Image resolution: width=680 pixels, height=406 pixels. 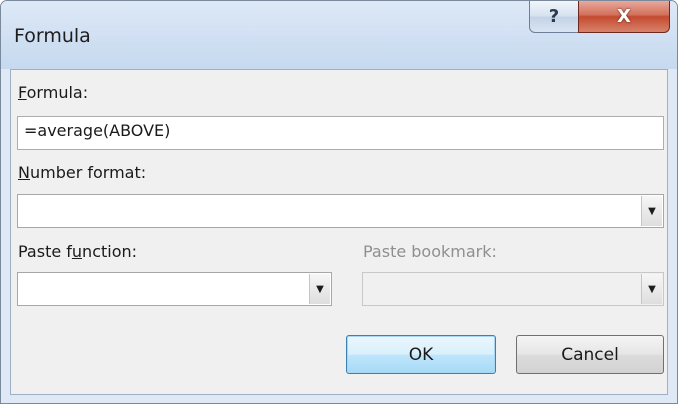 I want to click on help-icon: ?, so click(x=554, y=16).